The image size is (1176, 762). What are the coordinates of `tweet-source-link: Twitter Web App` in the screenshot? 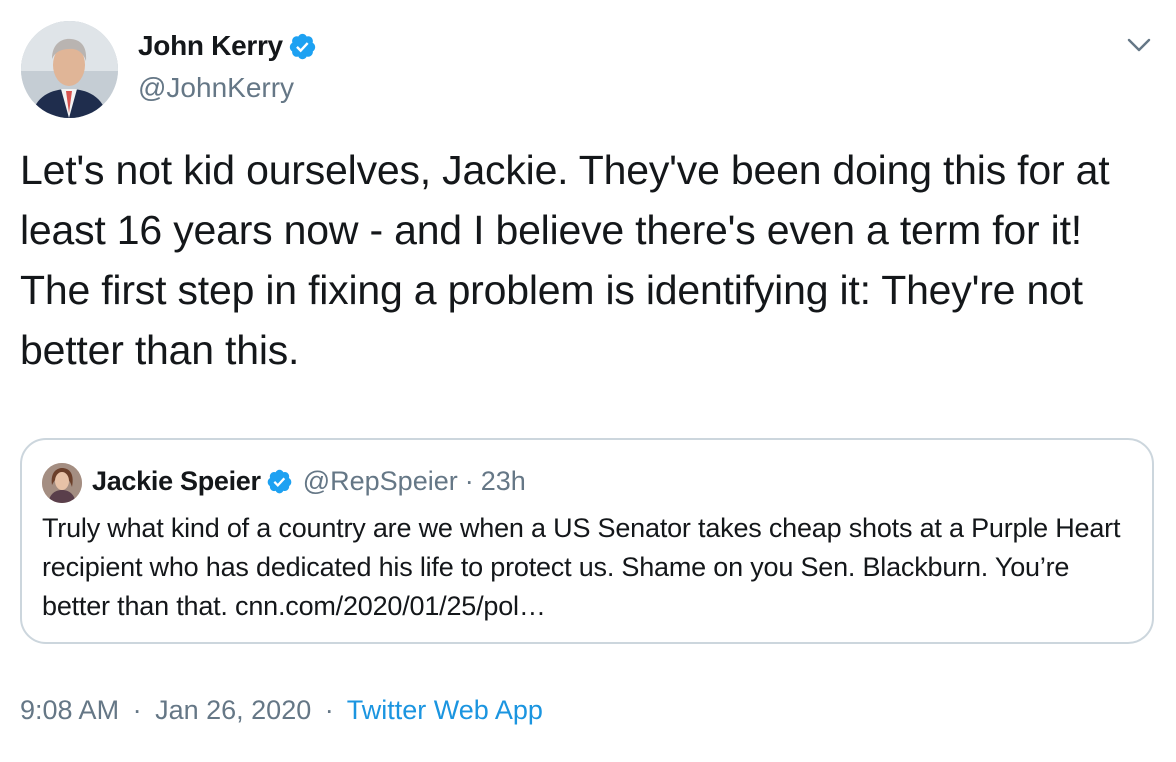 It's located at (445, 710).